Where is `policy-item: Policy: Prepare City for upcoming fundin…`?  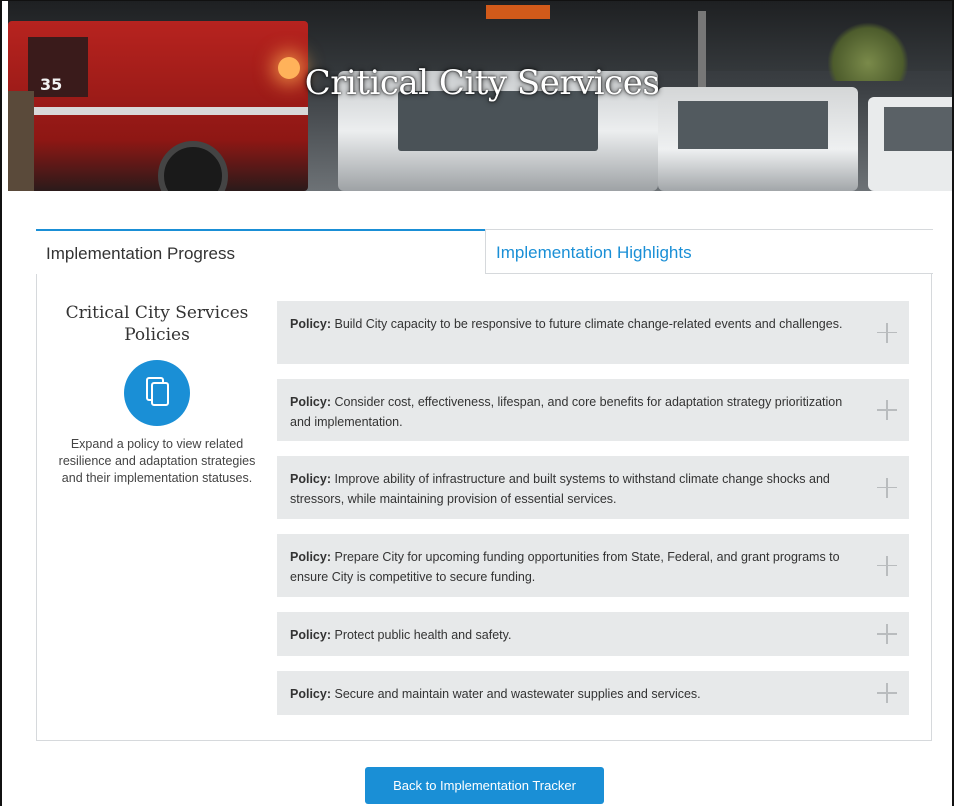
policy-item: Policy: Prepare City for upcoming fundin… is located at coordinates (593, 565).